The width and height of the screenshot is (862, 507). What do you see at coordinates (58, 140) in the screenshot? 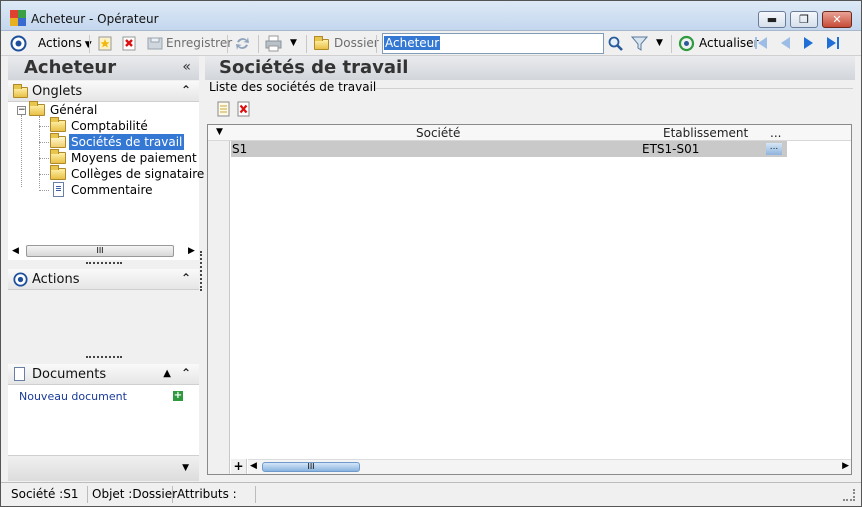
I see `open-folder-icon` at bounding box center [58, 140].